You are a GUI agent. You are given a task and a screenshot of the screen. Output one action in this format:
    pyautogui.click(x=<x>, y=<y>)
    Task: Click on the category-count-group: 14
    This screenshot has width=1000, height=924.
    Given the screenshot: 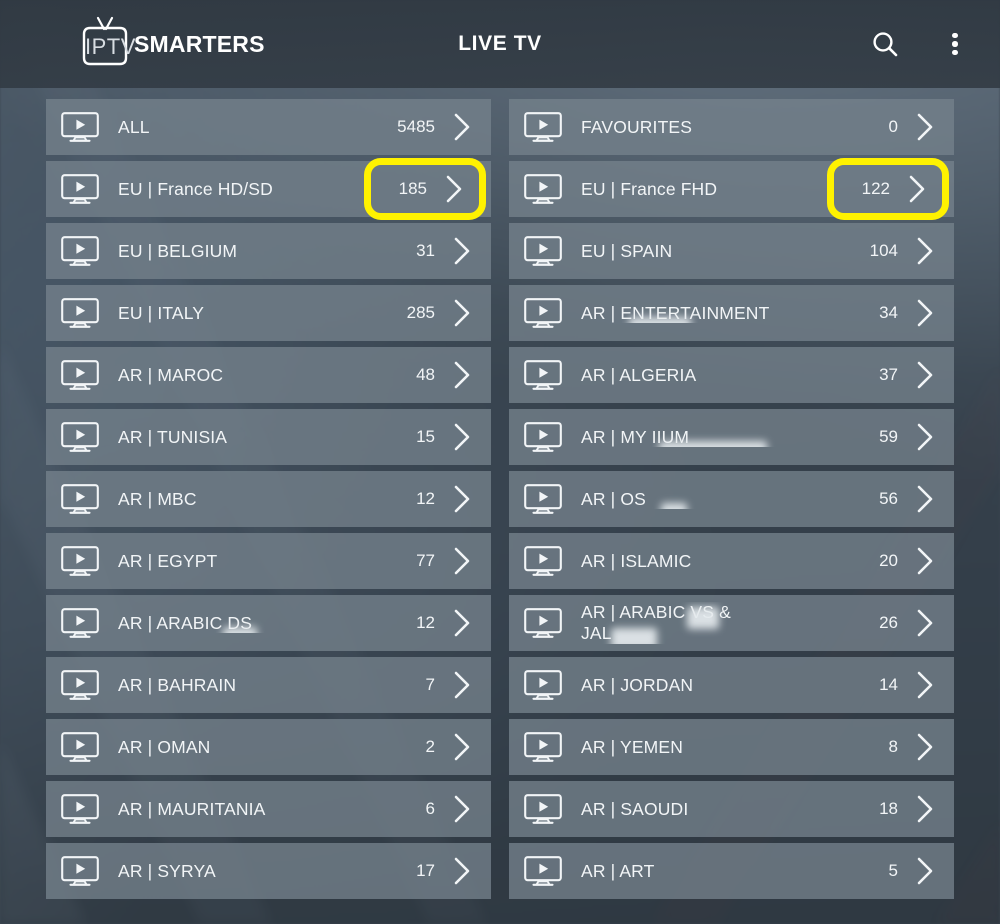 What is the action you would take?
    pyautogui.click(x=900, y=685)
    